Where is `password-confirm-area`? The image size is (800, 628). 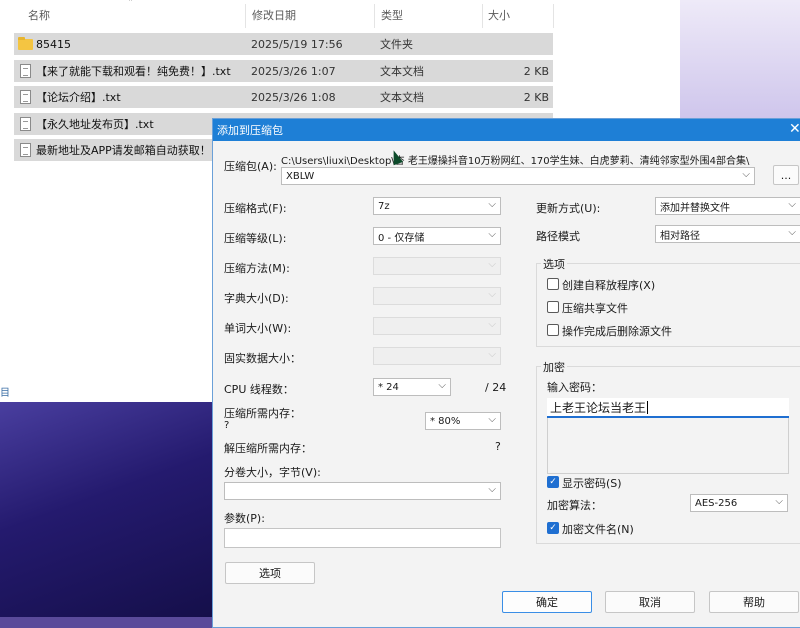 password-confirm-area is located at coordinates (668, 446).